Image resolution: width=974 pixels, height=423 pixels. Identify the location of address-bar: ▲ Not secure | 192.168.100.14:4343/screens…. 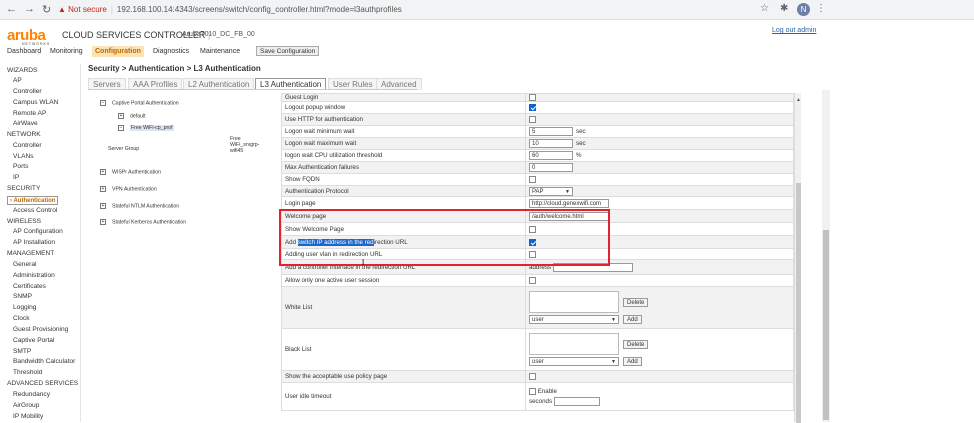
(403, 10).